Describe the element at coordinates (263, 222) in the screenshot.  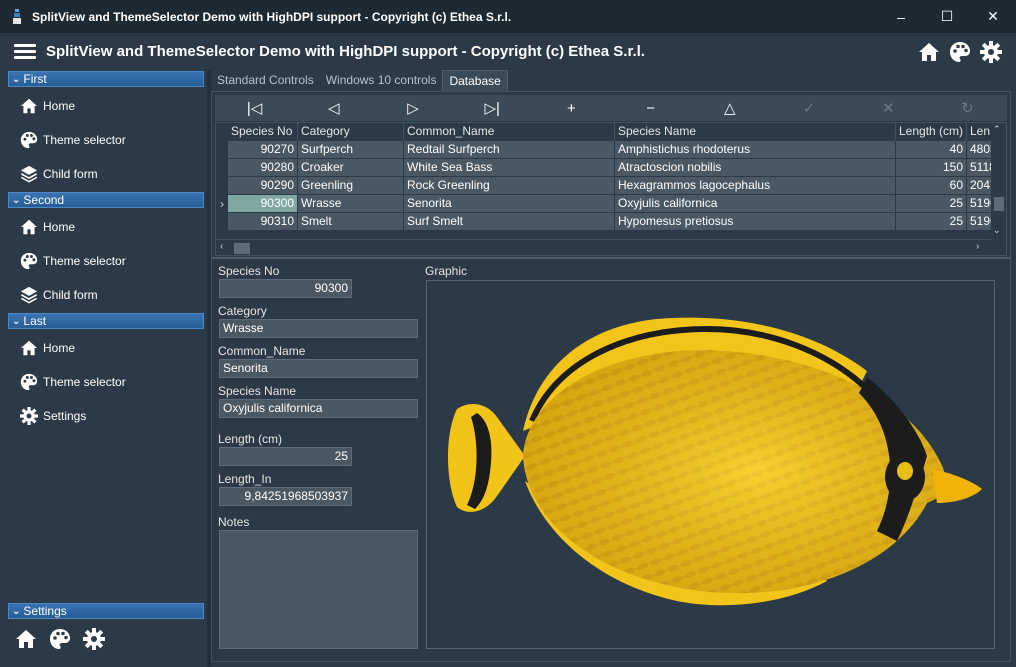
I see `cell-species-no: 90310` at that location.